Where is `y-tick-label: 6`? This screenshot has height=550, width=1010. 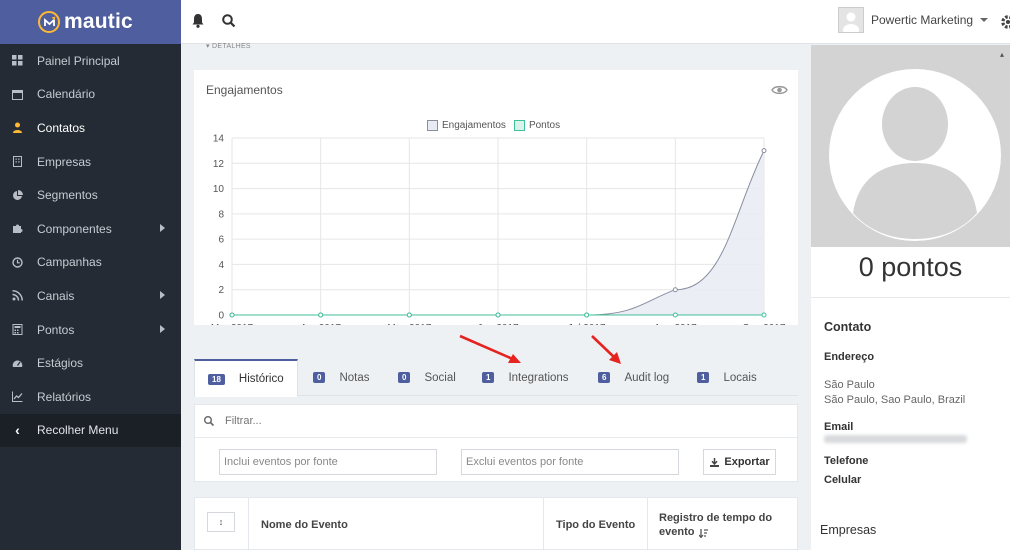
y-tick-label: 6 is located at coordinates (221, 240).